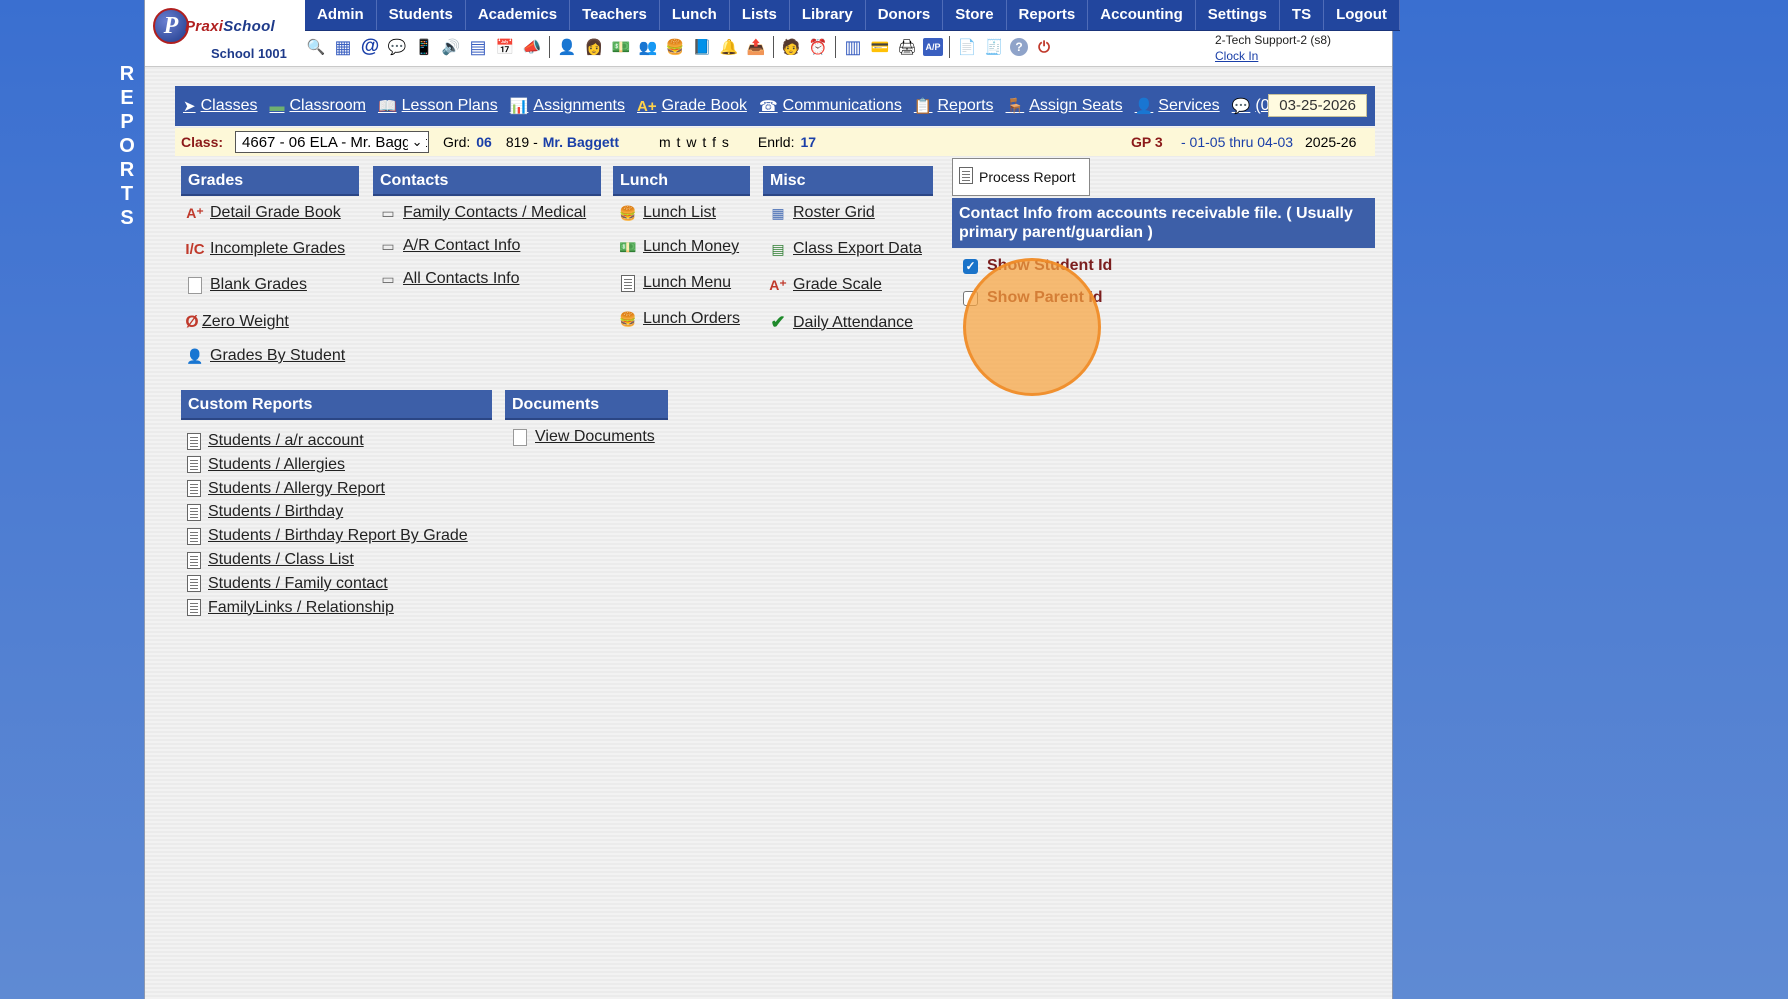 The width and height of the screenshot is (1788, 999). I want to click on form-icon: ▤, so click(478, 47).